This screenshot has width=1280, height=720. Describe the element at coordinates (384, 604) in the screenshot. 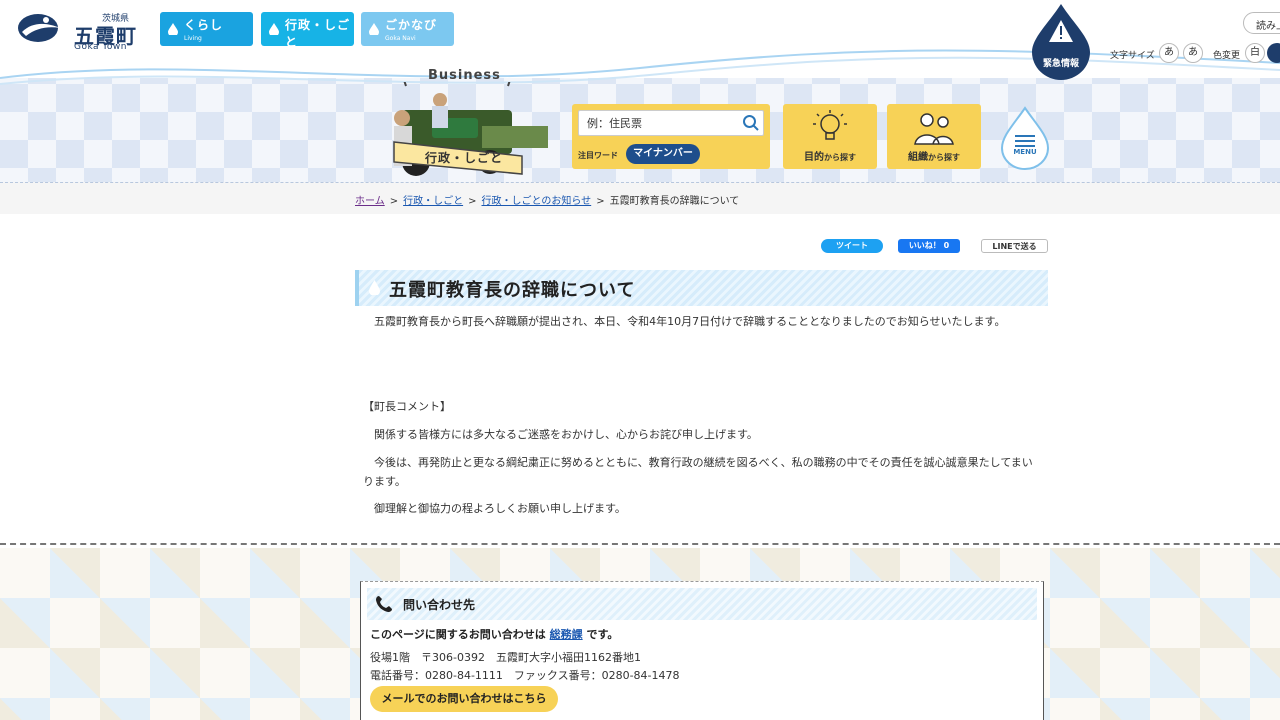

I see `phone-icon` at that location.